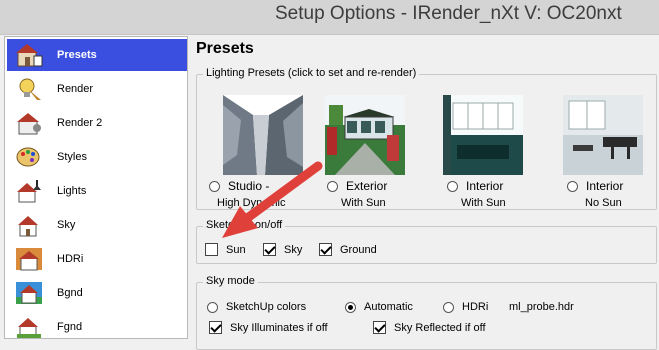 The image size is (659, 350). Describe the element at coordinates (388, 307) in the screenshot. I see `automatic-label: Automatic` at that location.